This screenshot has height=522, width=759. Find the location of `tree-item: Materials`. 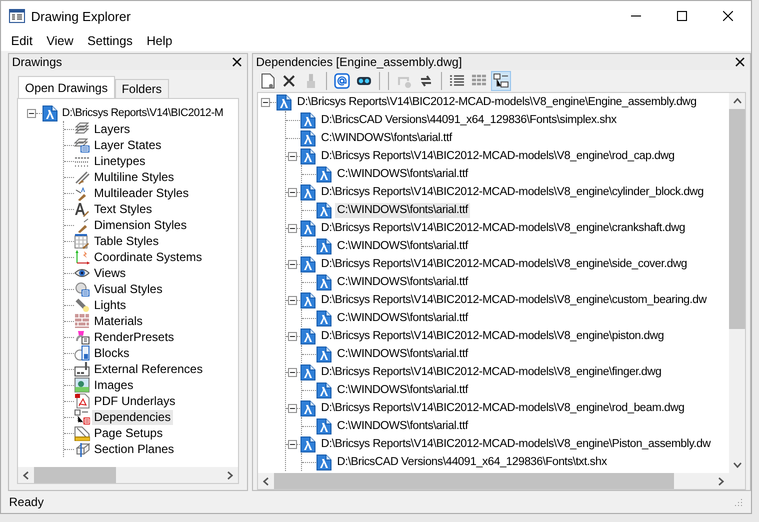

tree-item: Materials is located at coordinates (118, 321).